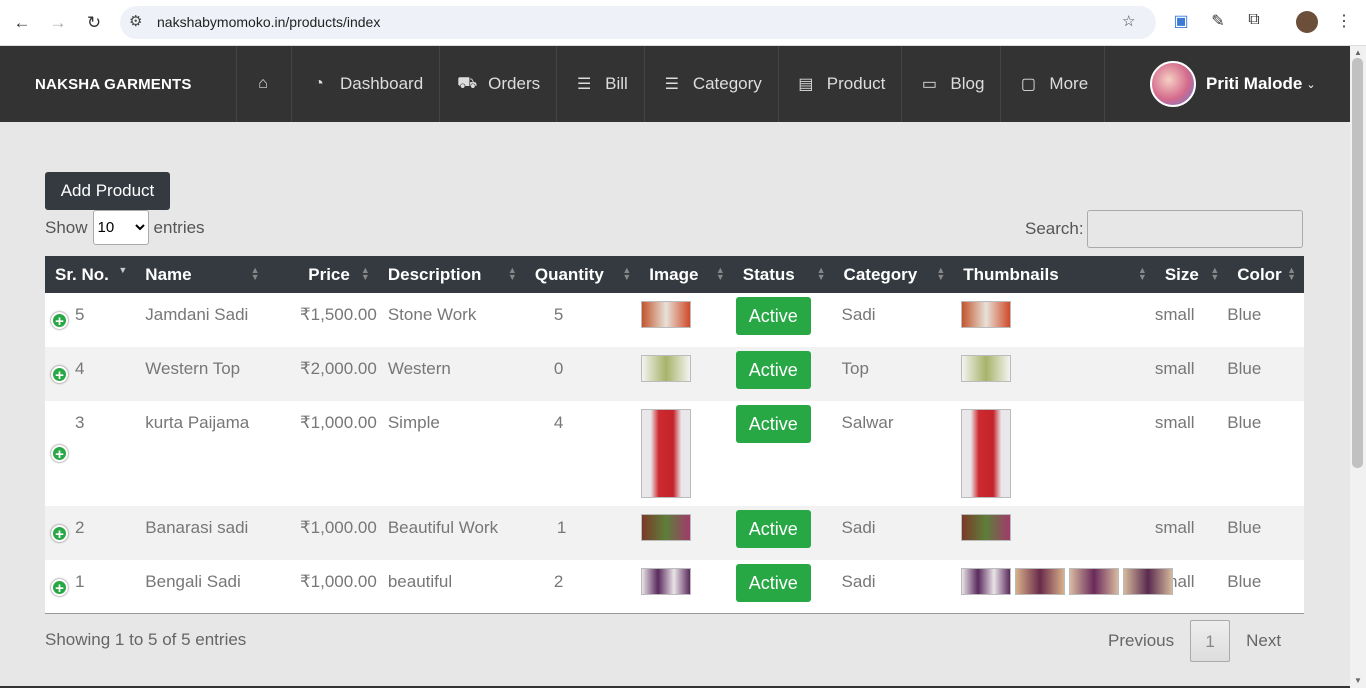 This screenshot has width=1366, height=688. What do you see at coordinates (1263, 641) in the screenshot?
I see `next-button: Next` at bounding box center [1263, 641].